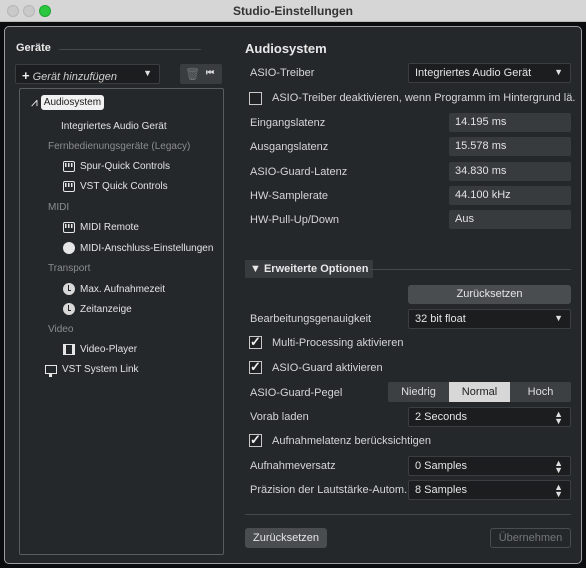 The width and height of the screenshot is (586, 568). I want to click on input-latency-label: Eingangslatenz, so click(288, 123).